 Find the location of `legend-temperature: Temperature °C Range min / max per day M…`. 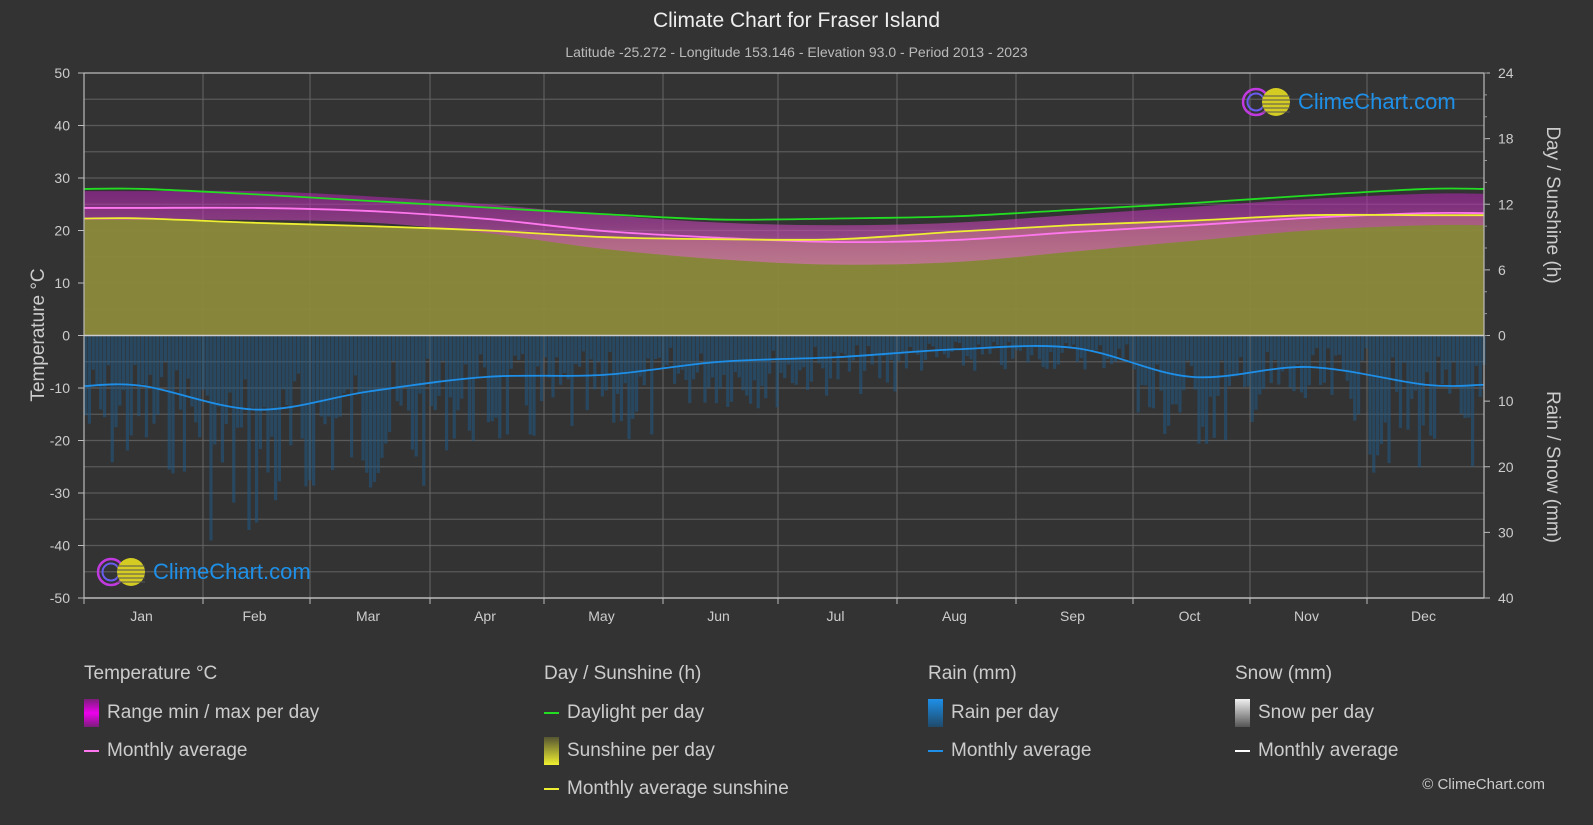

legend-temperature: Temperature °C Range min / max per day M… is located at coordinates (201, 720).